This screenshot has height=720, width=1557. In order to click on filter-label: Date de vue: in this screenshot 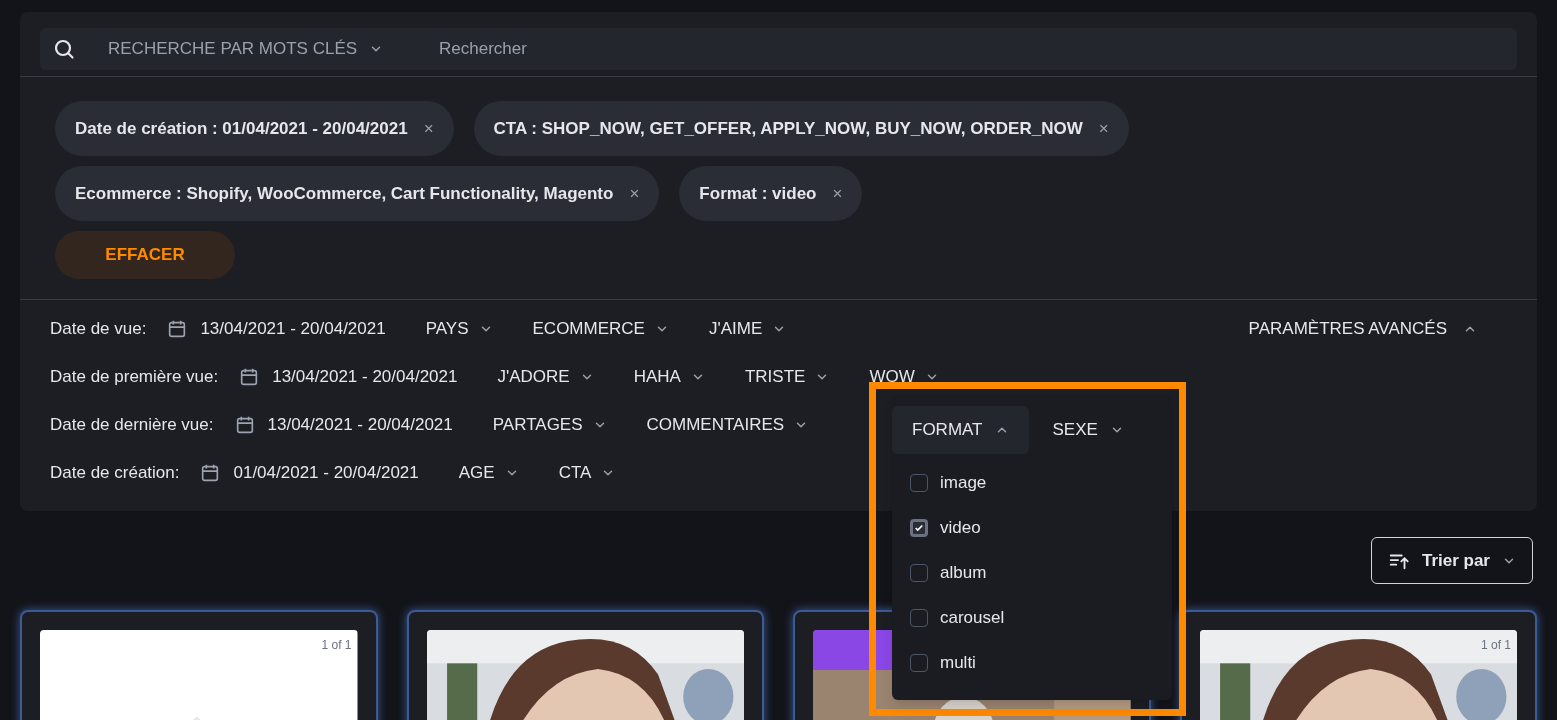, I will do `click(98, 328)`.